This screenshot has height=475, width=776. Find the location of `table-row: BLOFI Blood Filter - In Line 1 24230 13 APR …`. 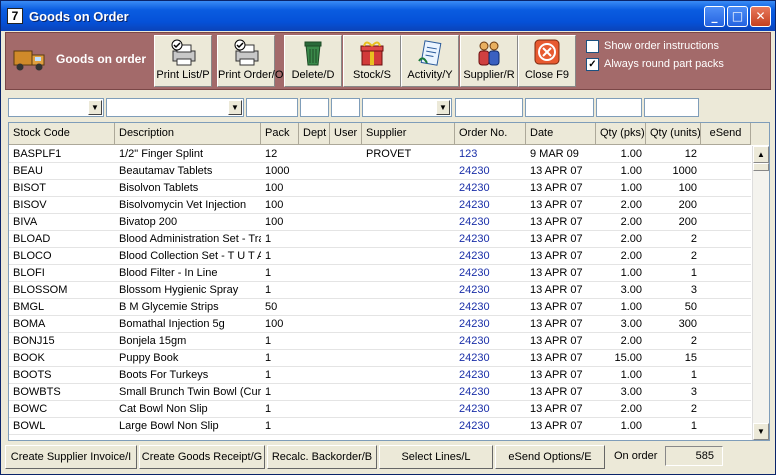

table-row: BLOFI Blood Filter - In Line 1 24230 13 APR … is located at coordinates (380, 273).